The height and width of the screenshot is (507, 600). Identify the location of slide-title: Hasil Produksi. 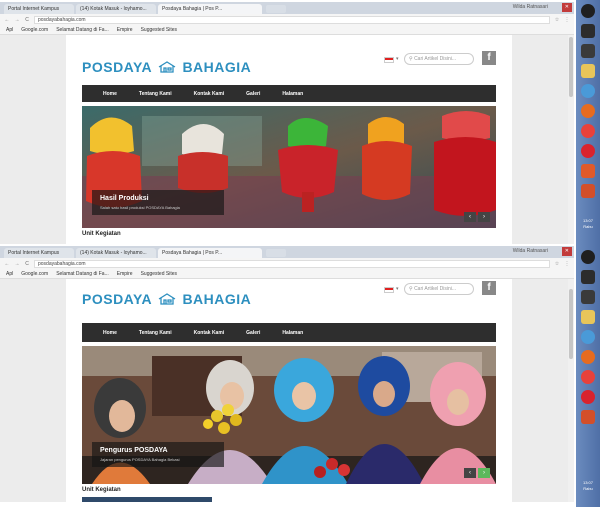
(124, 198).